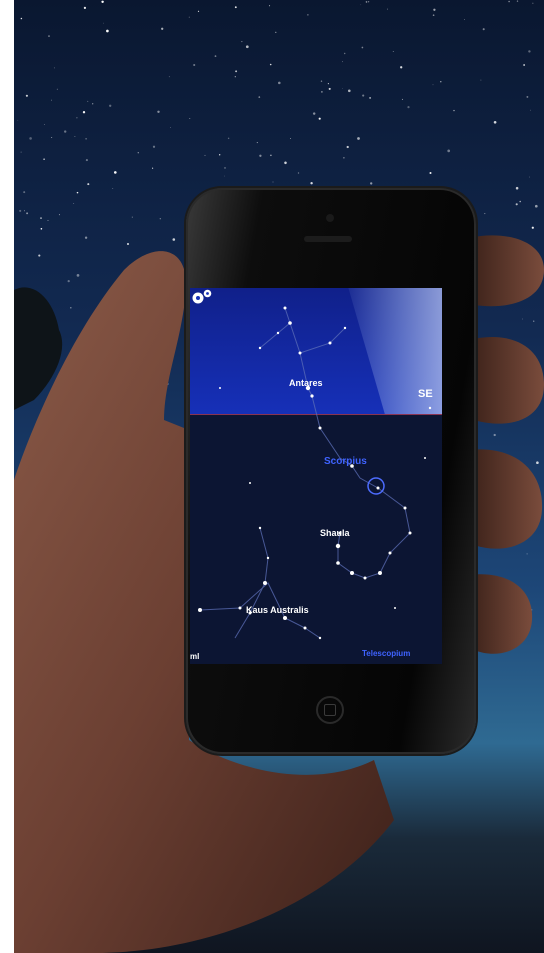 This screenshot has height=953, width=544. What do you see at coordinates (345, 461) in the screenshot?
I see `constellation-label-scorpius: Scorpius` at bounding box center [345, 461].